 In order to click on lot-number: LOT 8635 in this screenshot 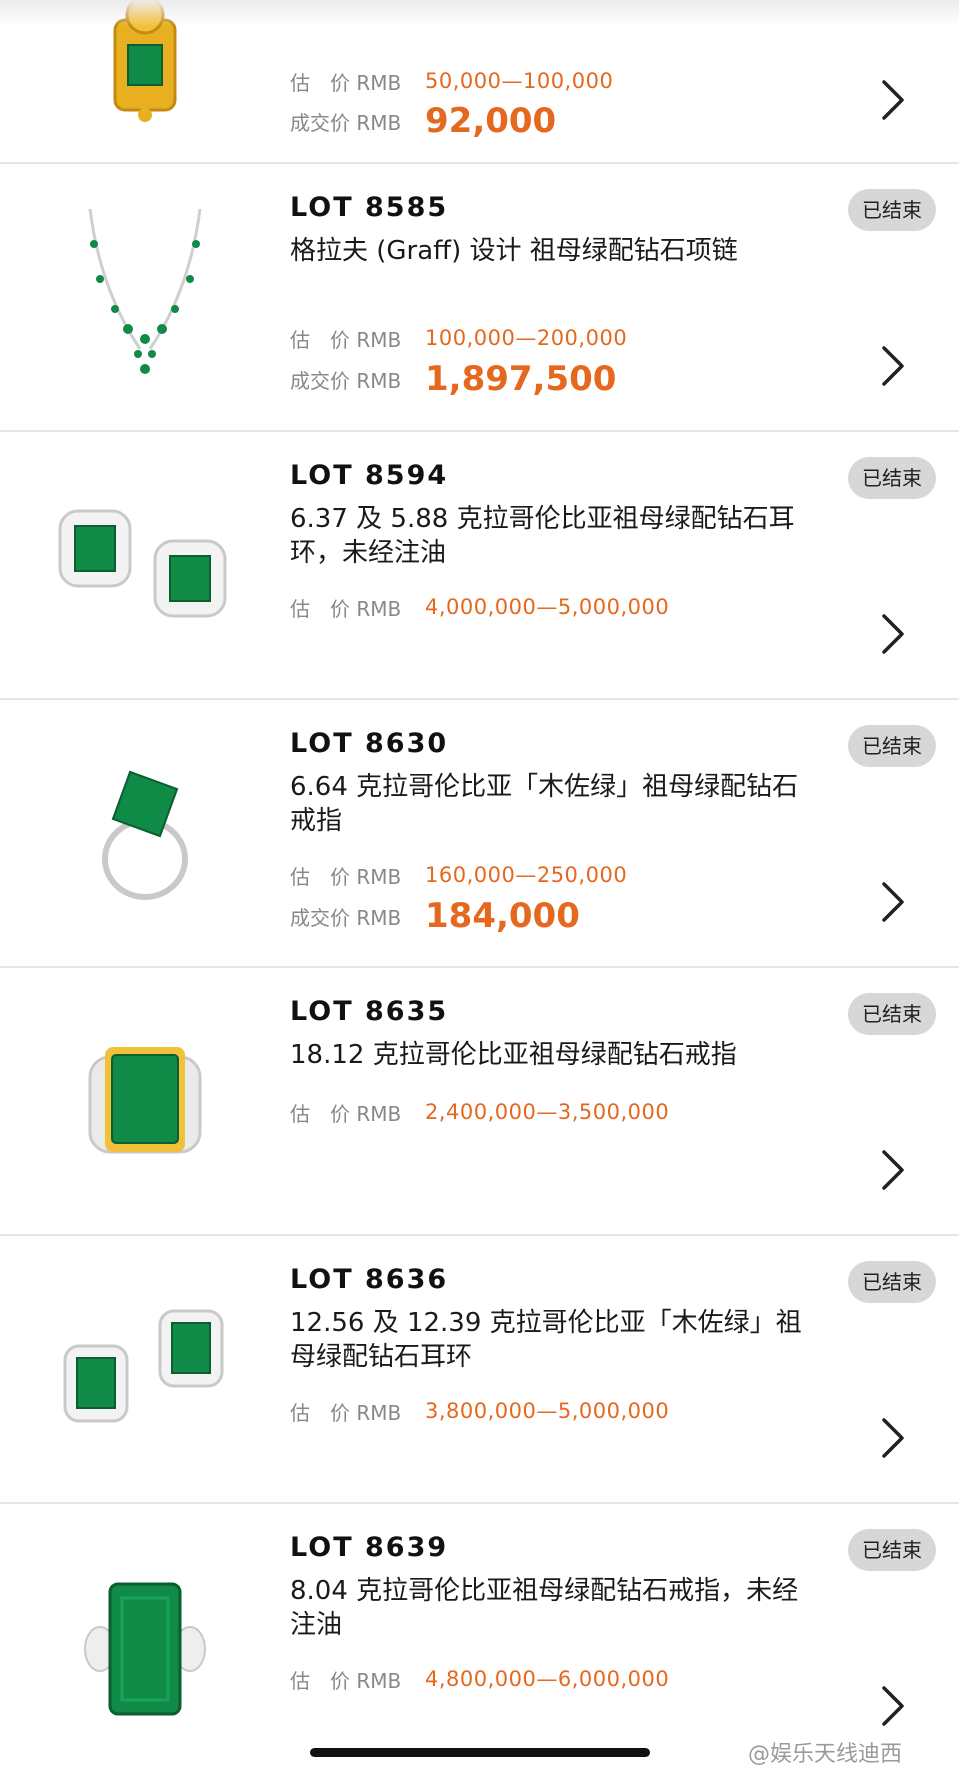, I will do `click(369, 1011)`.